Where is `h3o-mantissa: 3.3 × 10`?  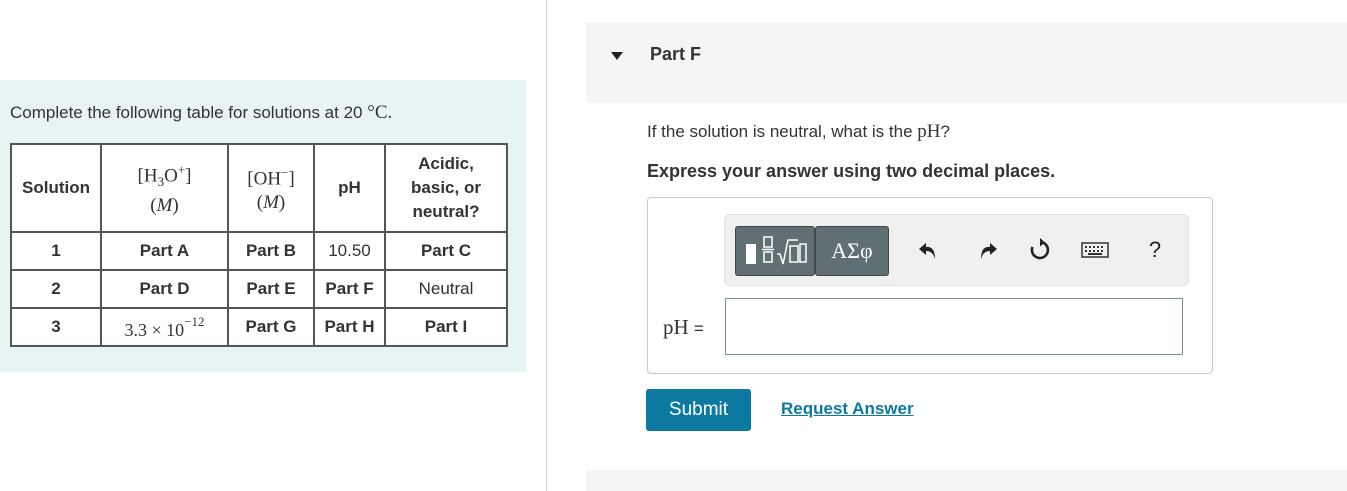
h3o-mantissa: 3.3 × 10 is located at coordinates (154, 329).